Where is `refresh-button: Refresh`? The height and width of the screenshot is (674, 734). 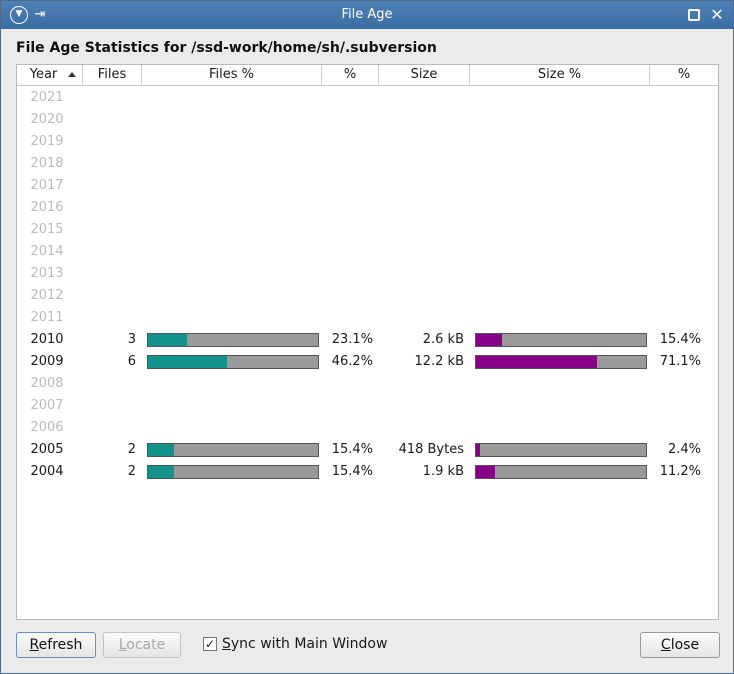
refresh-button: Refresh is located at coordinates (56, 645).